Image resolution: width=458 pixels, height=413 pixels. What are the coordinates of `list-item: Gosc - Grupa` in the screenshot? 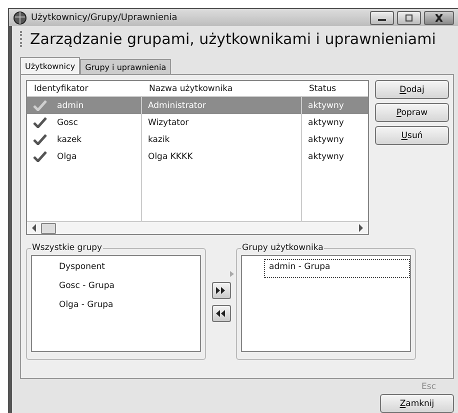 It's located at (127, 287).